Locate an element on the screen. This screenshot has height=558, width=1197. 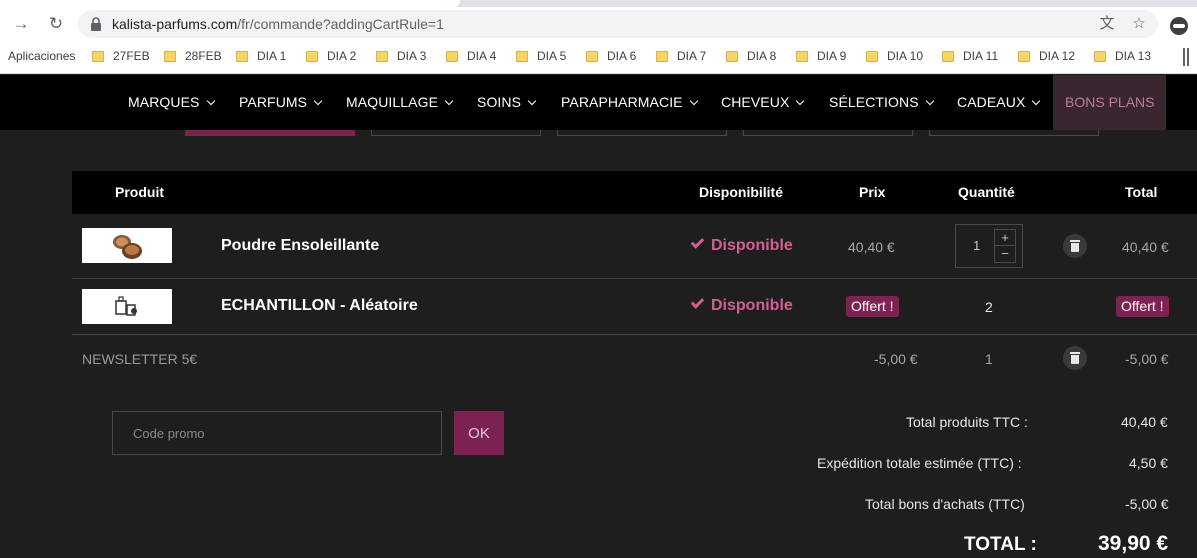
menu-label: MAQUILLAGE is located at coordinates (392, 102).